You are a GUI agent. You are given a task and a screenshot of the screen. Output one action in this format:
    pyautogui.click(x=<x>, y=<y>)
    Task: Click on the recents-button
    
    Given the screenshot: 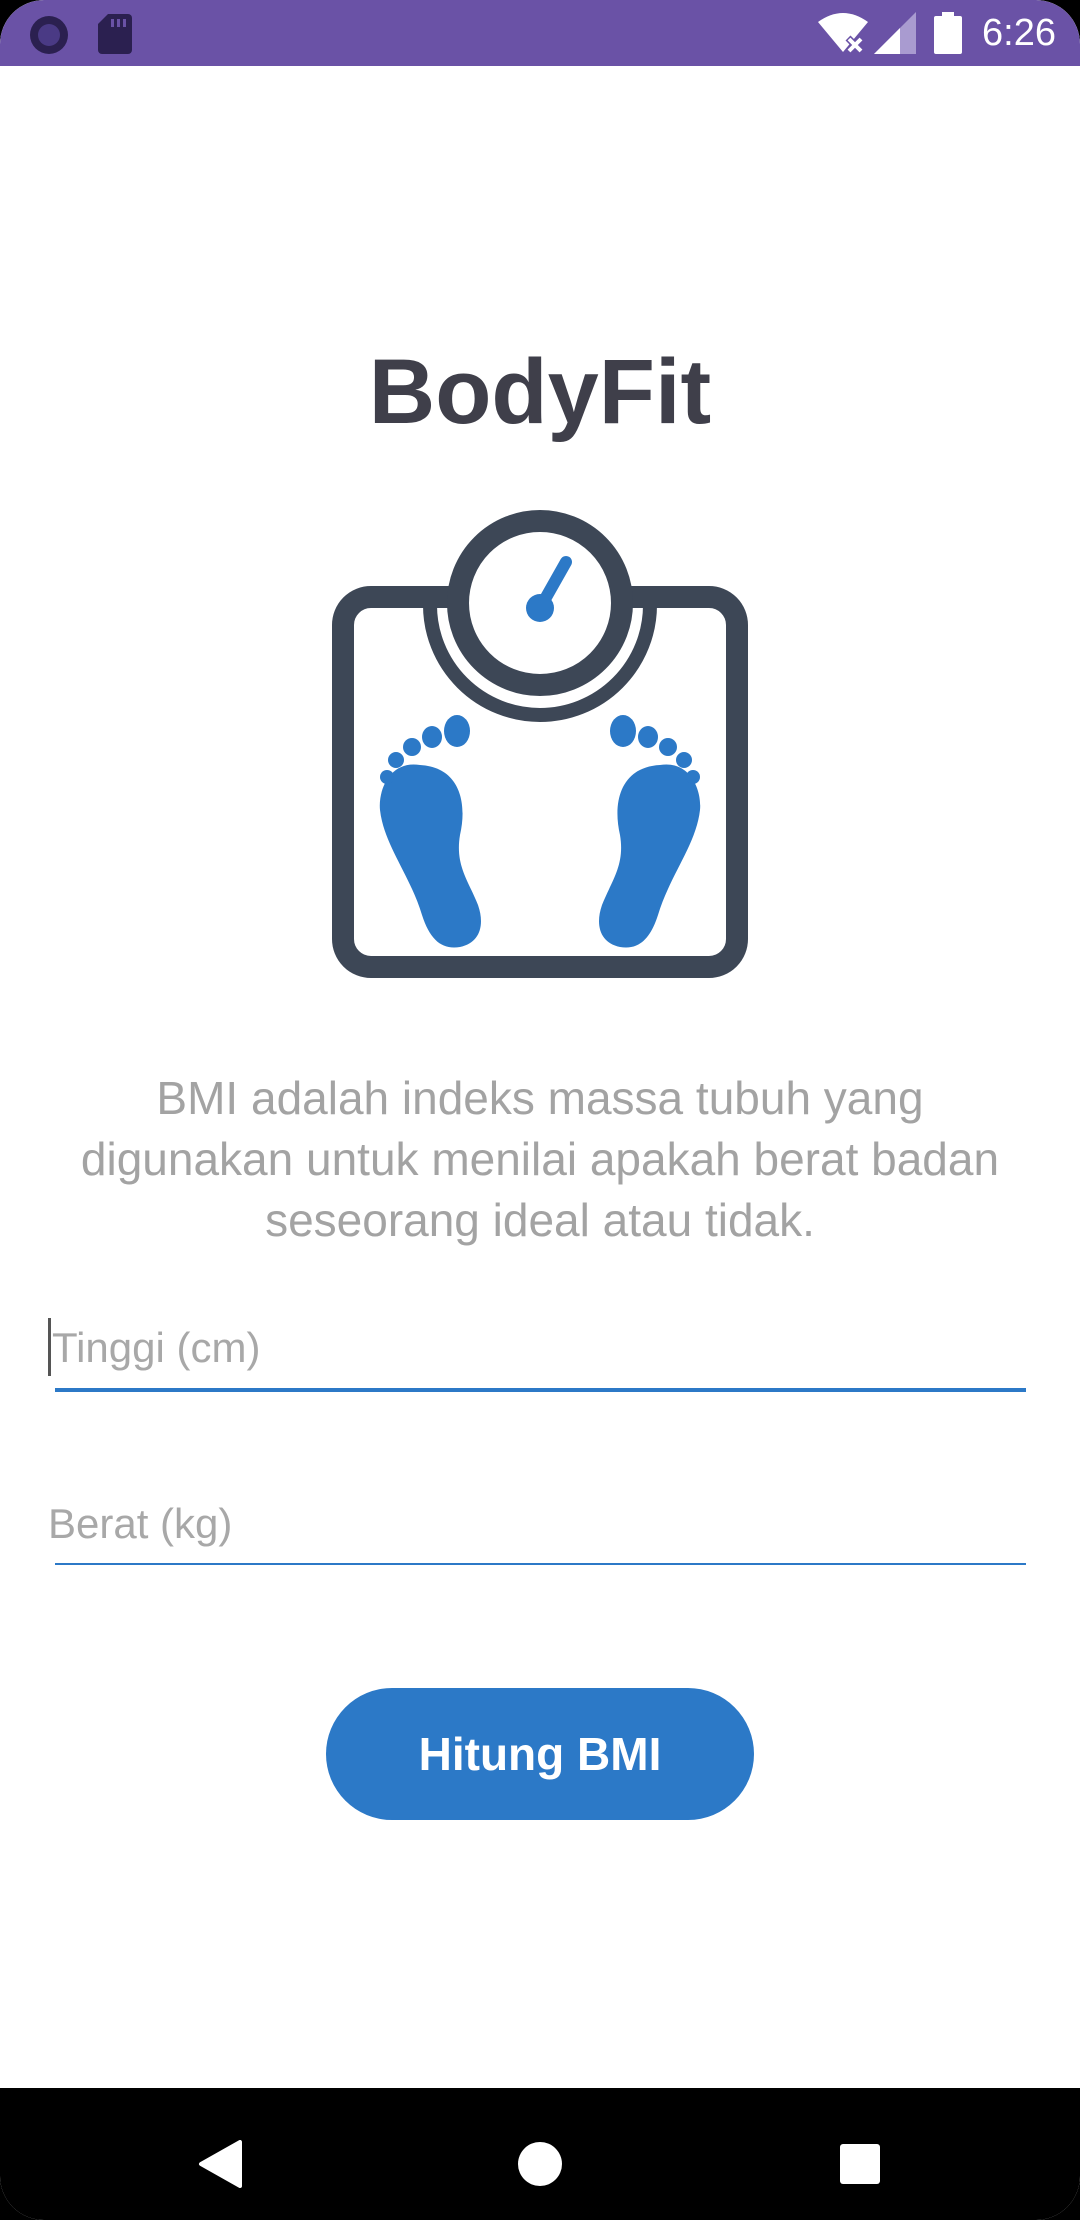 What is the action you would take?
    pyautogui.click(x=860, y=2166)
    